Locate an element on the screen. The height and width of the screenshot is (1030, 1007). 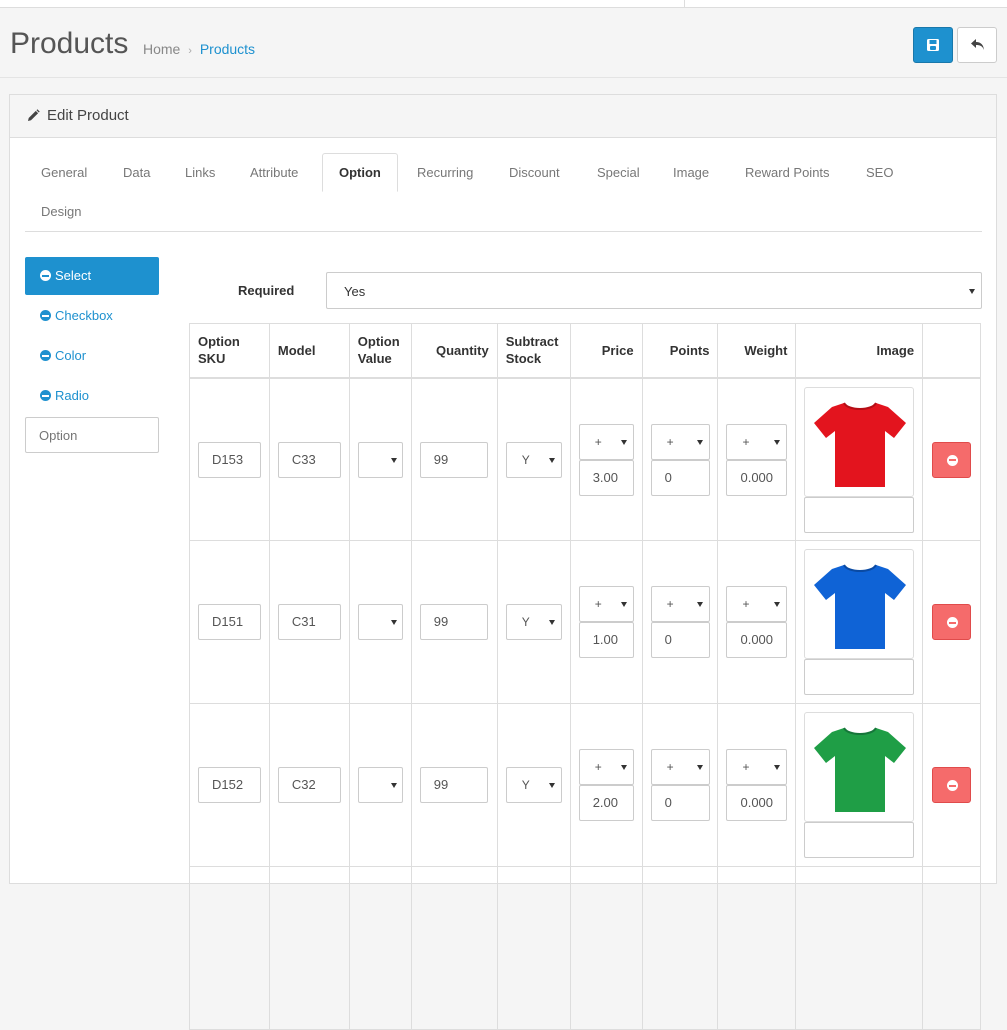
tab-special: Special is located at coordinates (618, 172).